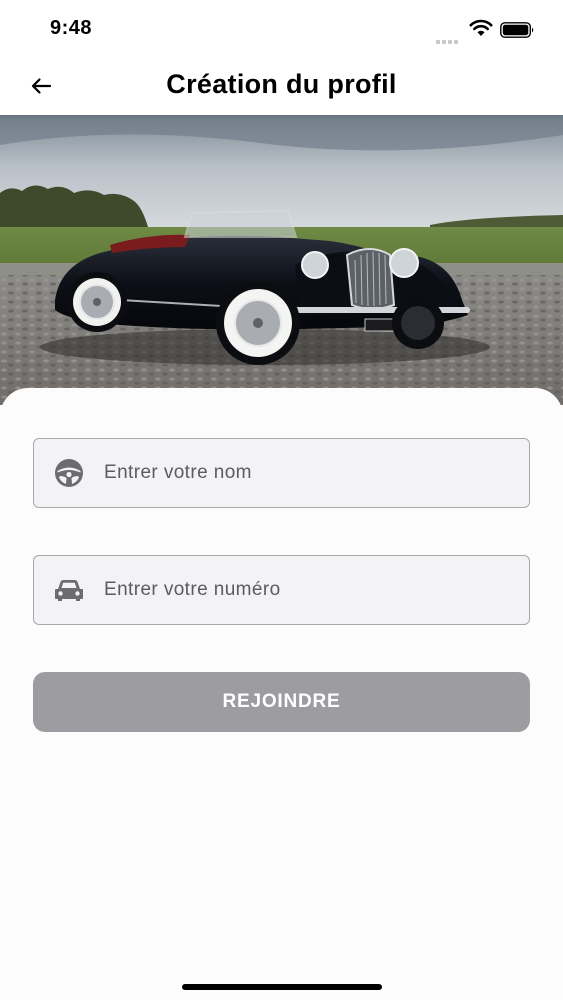 The image size is (563, 1000). Describe the element at coordinates (282, 987) in the screenshot. I see `home-indicator` at that location.